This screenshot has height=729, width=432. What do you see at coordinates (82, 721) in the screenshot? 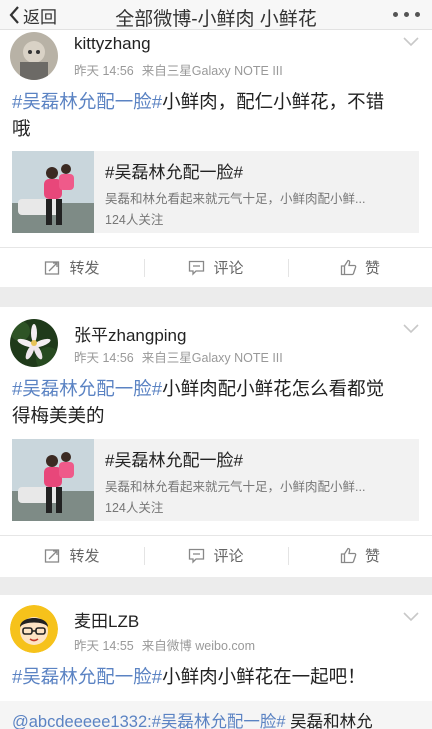
I see `mention-link: @abcdeeeee1332:` at bounding box center [82, 721].